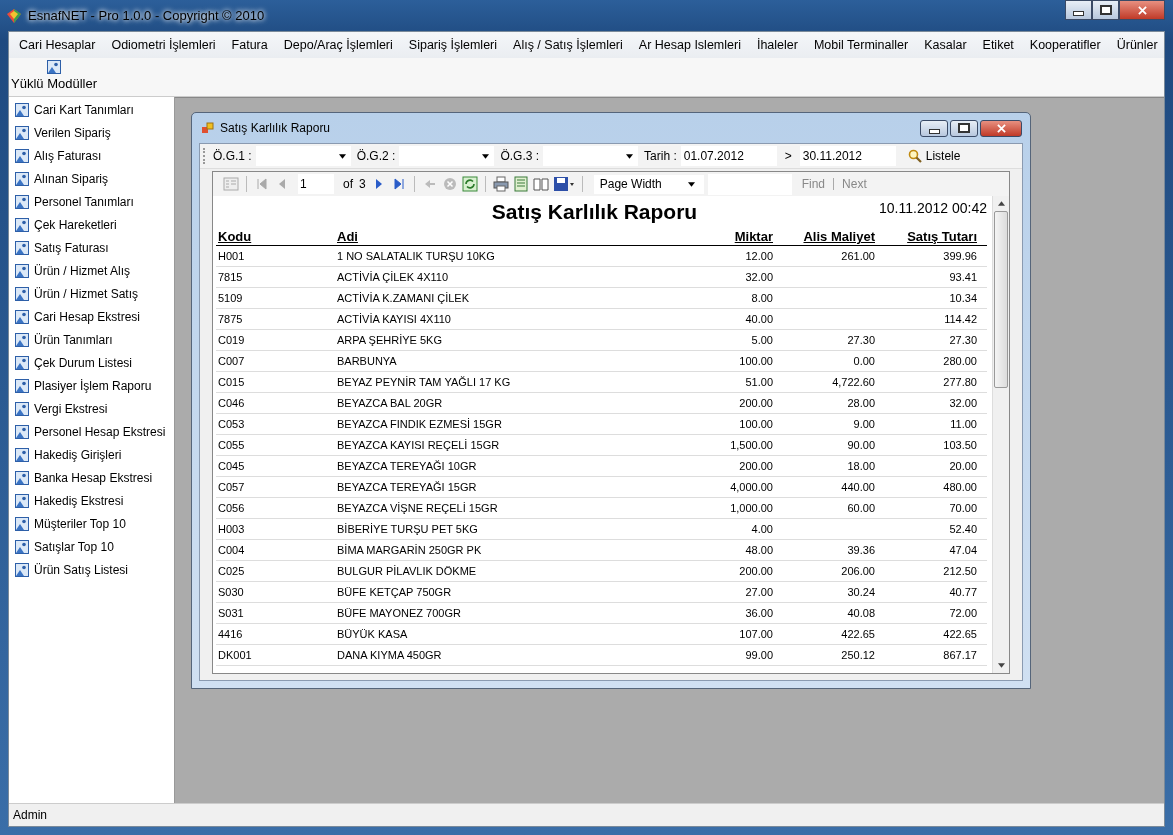  I want to click on table-cell-text: C004, so click(231, 550).